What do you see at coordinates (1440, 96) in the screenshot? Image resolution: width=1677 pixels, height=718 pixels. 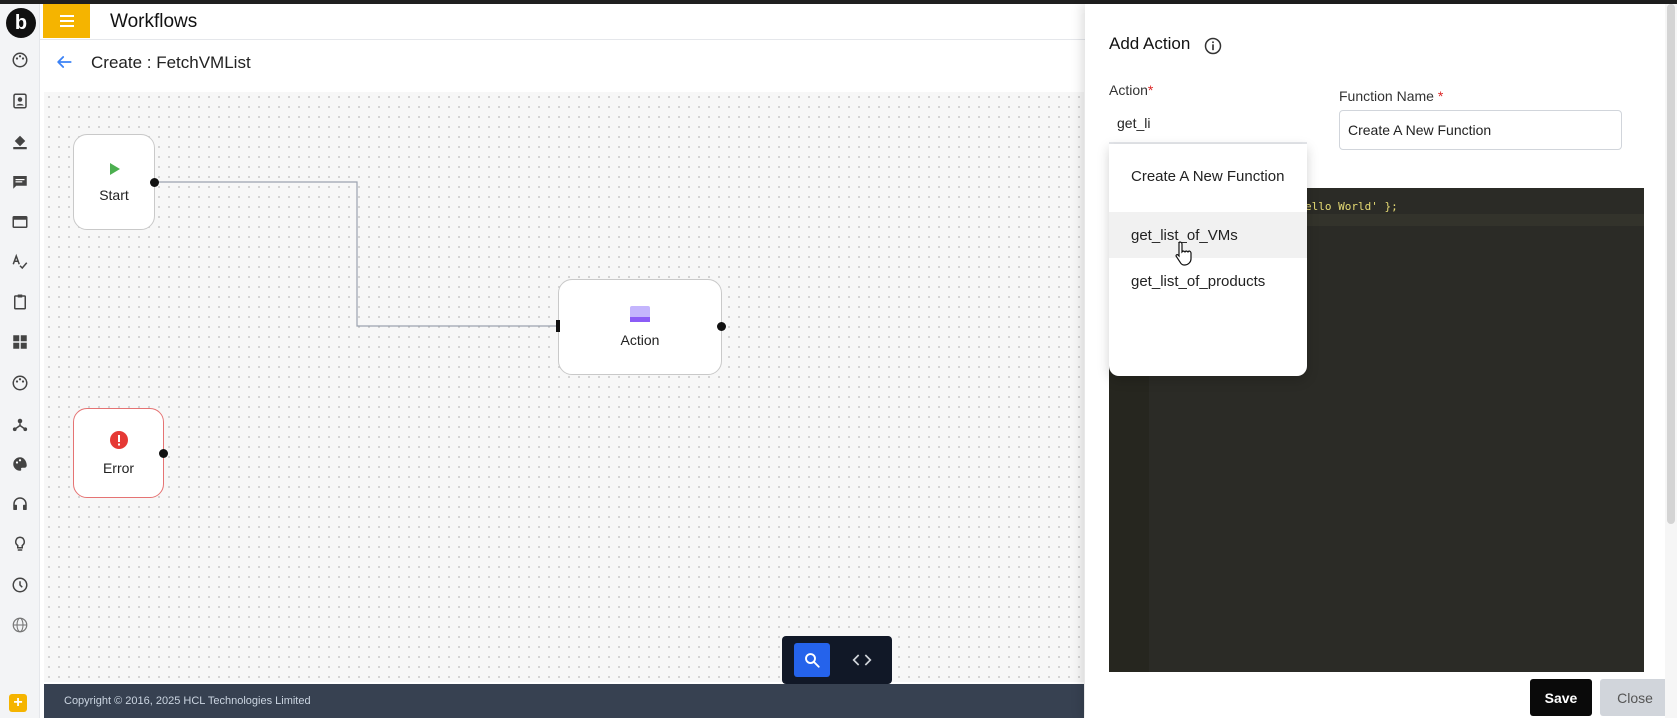 I see `function-name-required-mark: *` at bounding box center [1440, 96].